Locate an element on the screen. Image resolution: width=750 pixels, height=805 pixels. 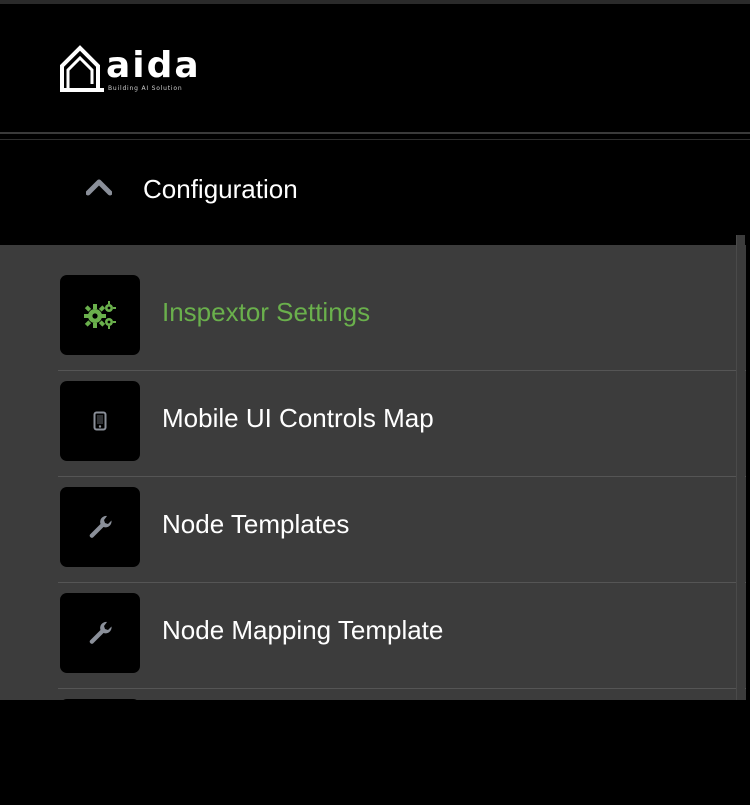
brand-logo: aida Building AI Solution is located at coordinates (133, 70).